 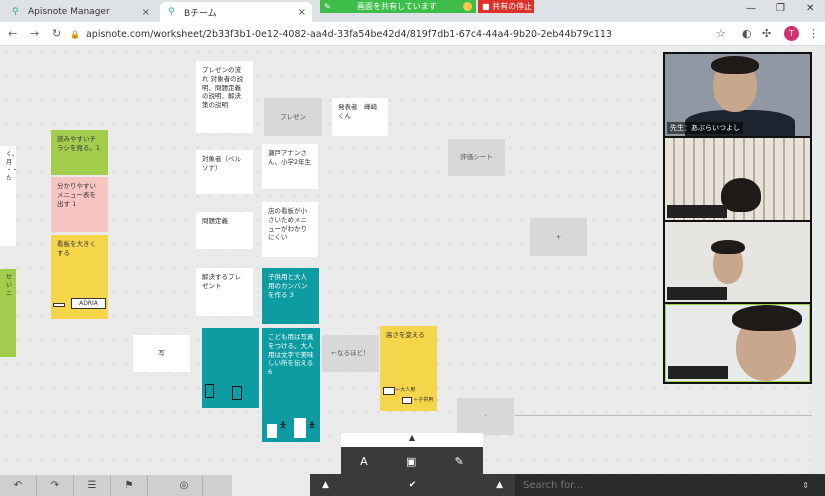 I want to click on check-icon: ✔, so click(x=413, y=485).